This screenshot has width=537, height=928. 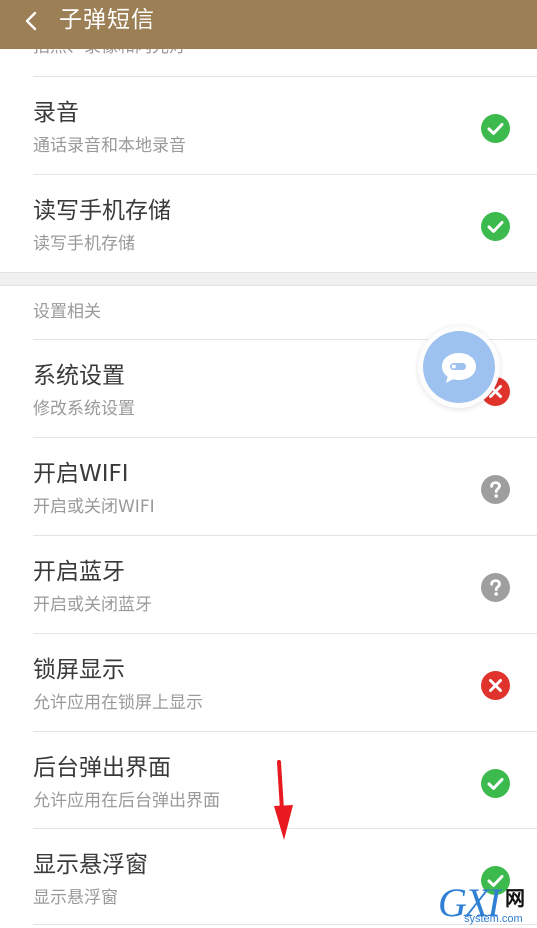 What do you see at coordinates (118, 703) in the screenshot?
I see `permission-subtitle: 允许应用在锁屏上显示` at bounding box center [118, 703].